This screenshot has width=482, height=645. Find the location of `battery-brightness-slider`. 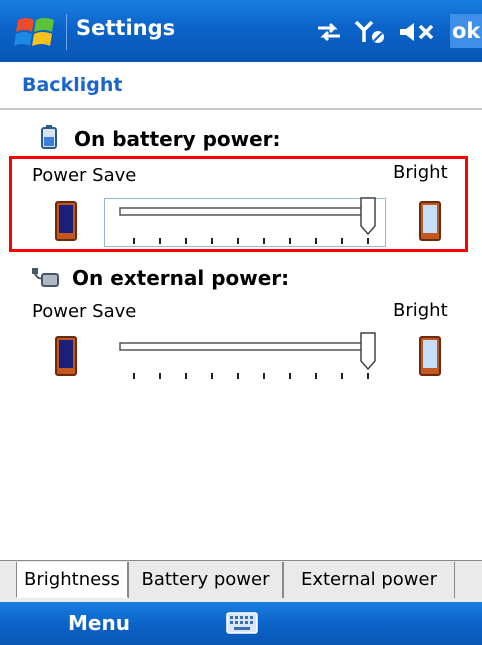

battery-brightness-slider is located at coordinates (252, 222).